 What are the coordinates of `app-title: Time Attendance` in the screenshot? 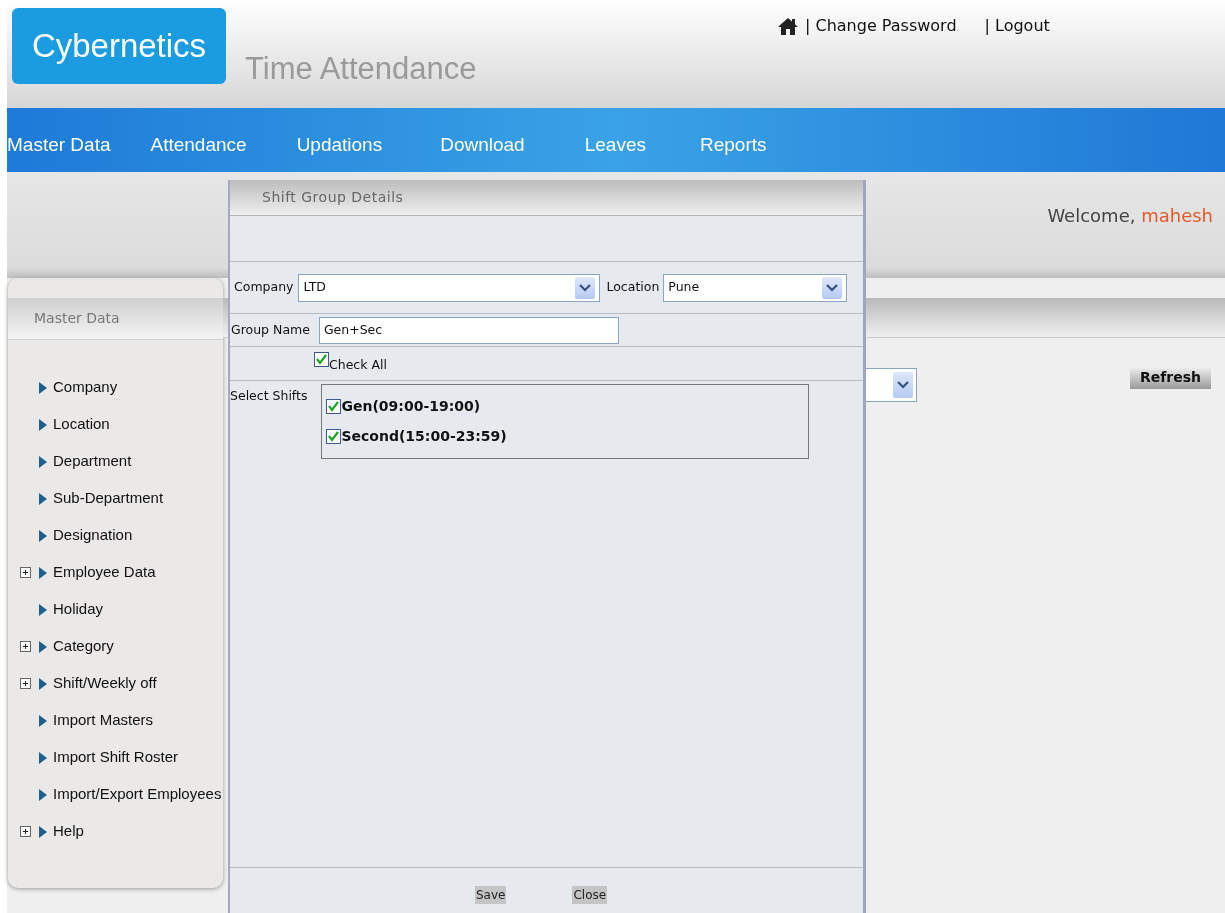 It's located at (361, 69).